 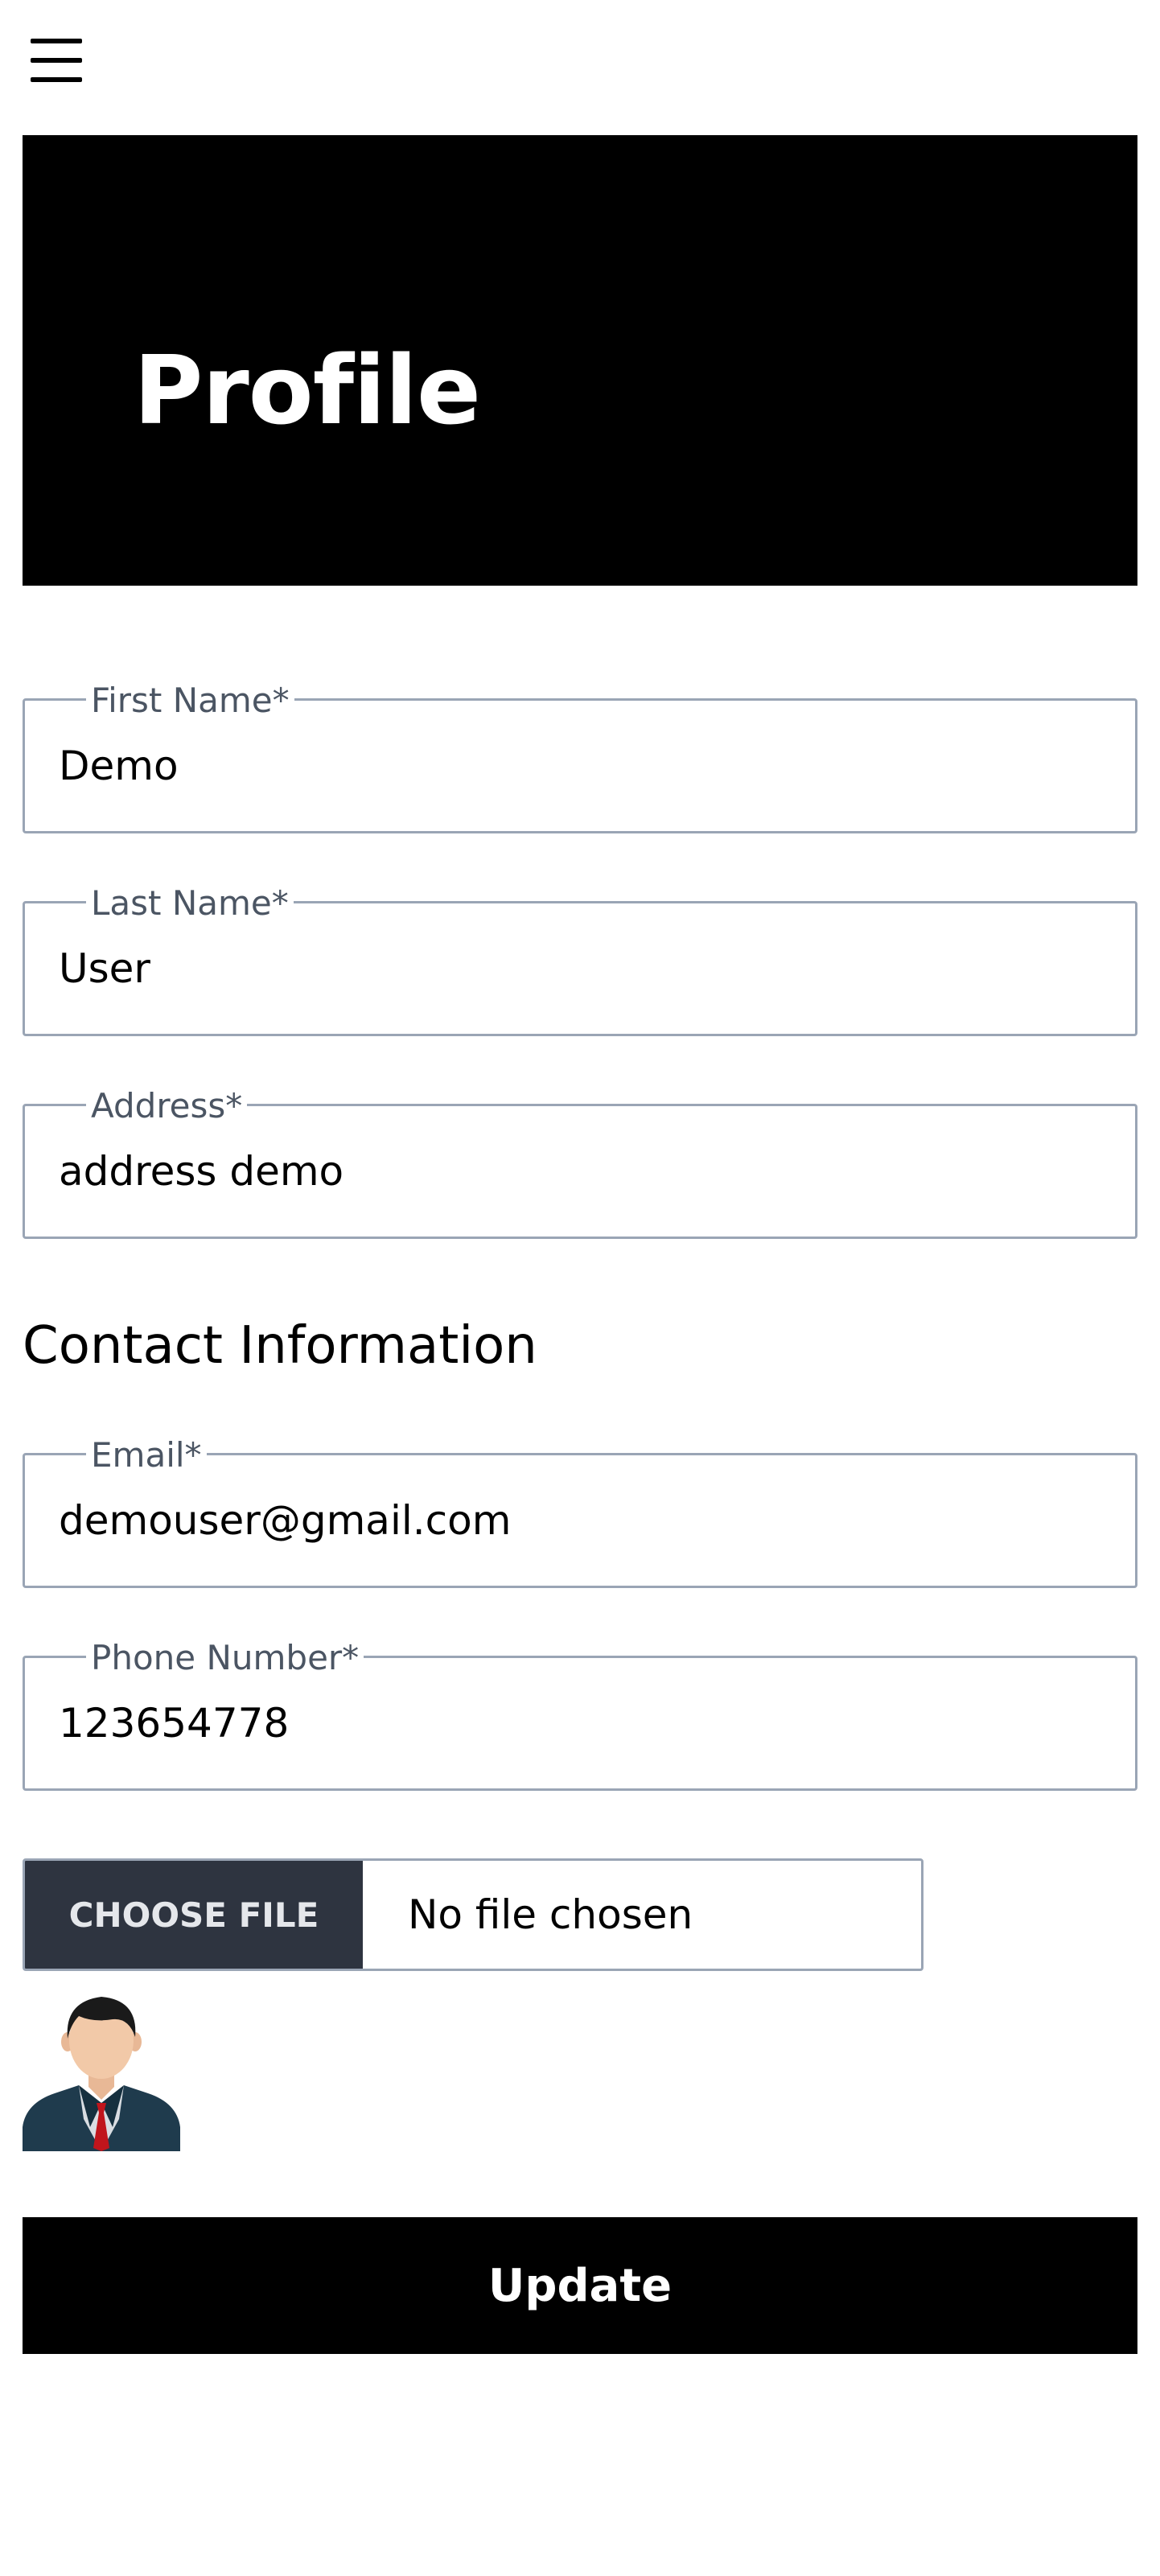 What do you see at coordinates (280, 1346) in the screenshot?
I see `contact-information-heading: Contact Information` at bounding box center [280, 1346].